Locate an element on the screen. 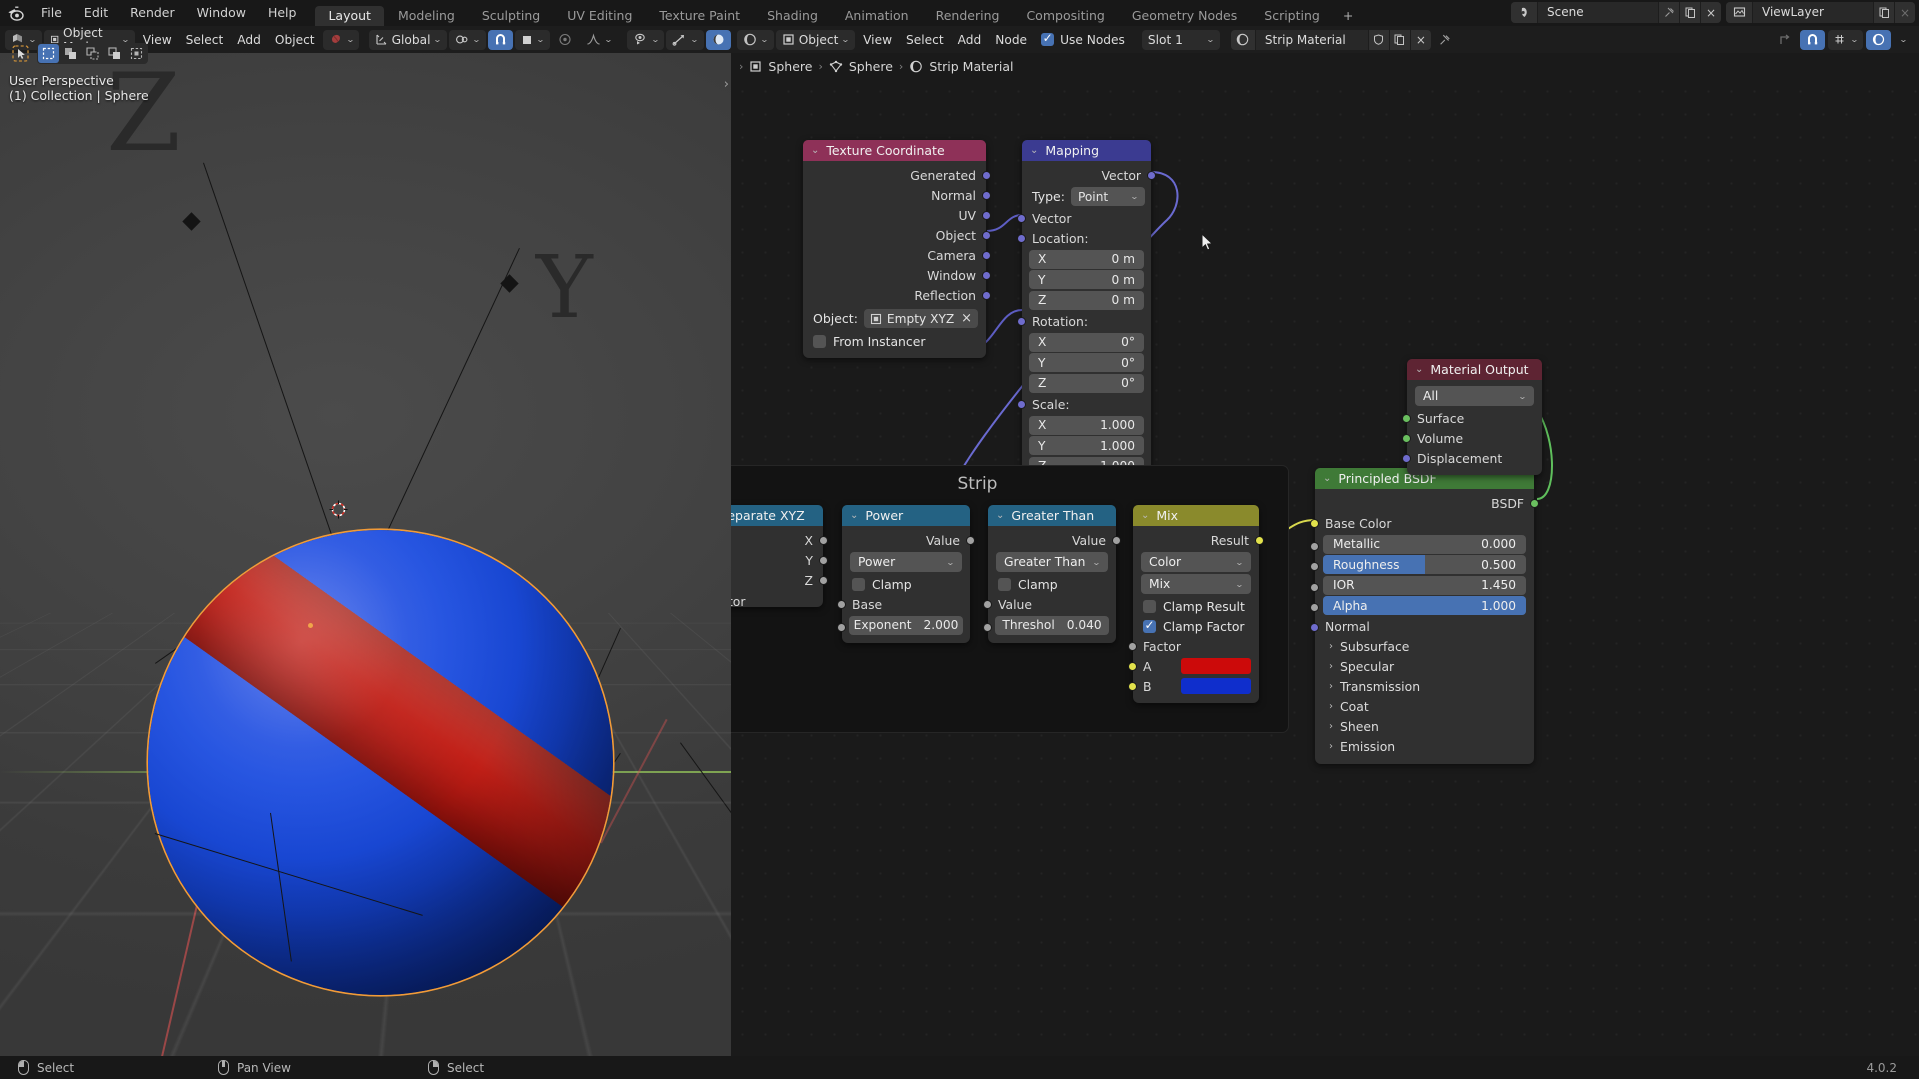  type-dropdown: Point ⌄ is located at coordinates (1107, 196).